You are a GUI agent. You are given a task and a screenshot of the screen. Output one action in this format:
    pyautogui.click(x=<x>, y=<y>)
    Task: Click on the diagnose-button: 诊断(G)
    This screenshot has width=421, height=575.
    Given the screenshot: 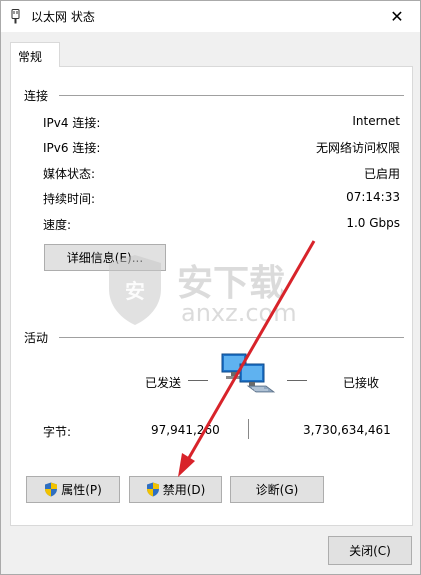 What is the action you would take?
    pyautogui.click(x=277, y=489)
    